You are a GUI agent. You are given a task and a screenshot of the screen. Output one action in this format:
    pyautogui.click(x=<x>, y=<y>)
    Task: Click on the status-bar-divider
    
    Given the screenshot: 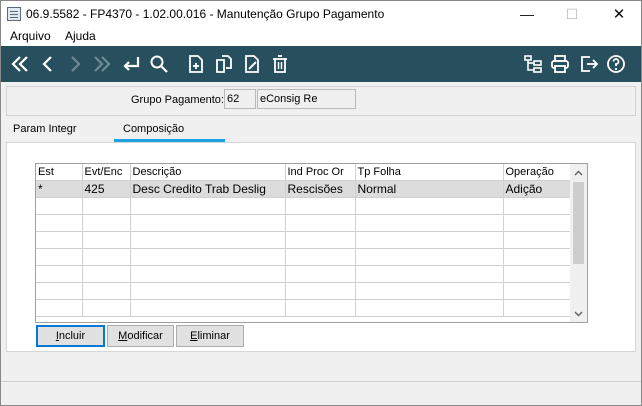 What is the action you would take?
    pyautogui.click(x=321, y=381)
    